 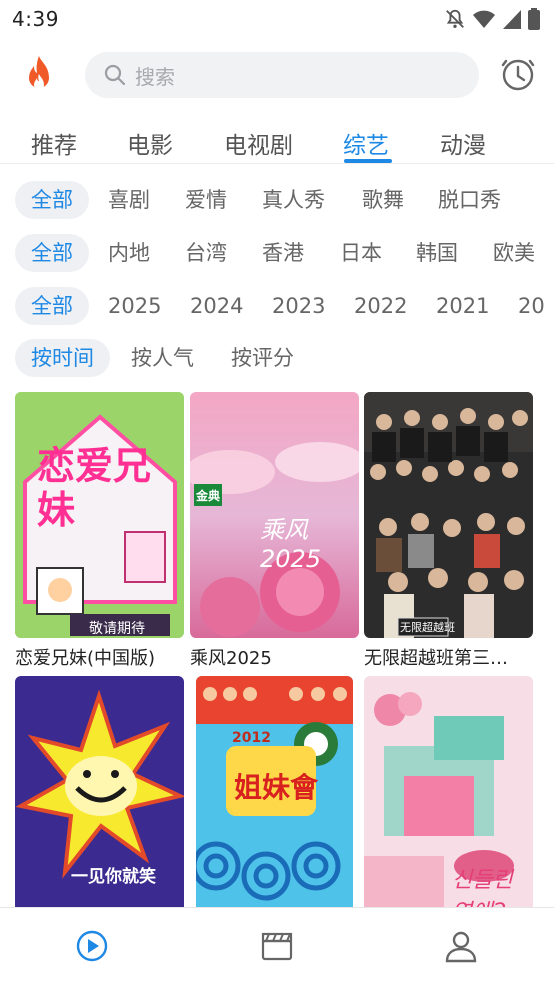 I want to click on notifications-off-icon, so click(x=455, y=18).